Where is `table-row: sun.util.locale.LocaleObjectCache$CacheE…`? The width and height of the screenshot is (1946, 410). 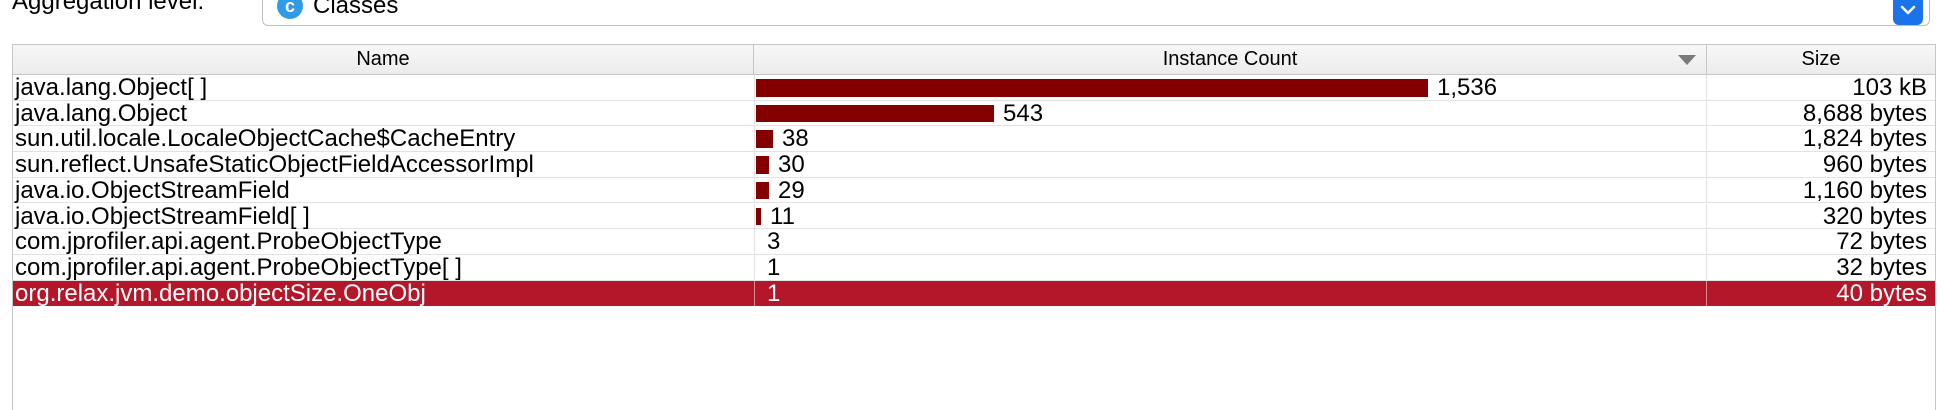 table-row: sun.util.locale.LocaleObjectCache$CacheE… is located at coordinates (974, 139).